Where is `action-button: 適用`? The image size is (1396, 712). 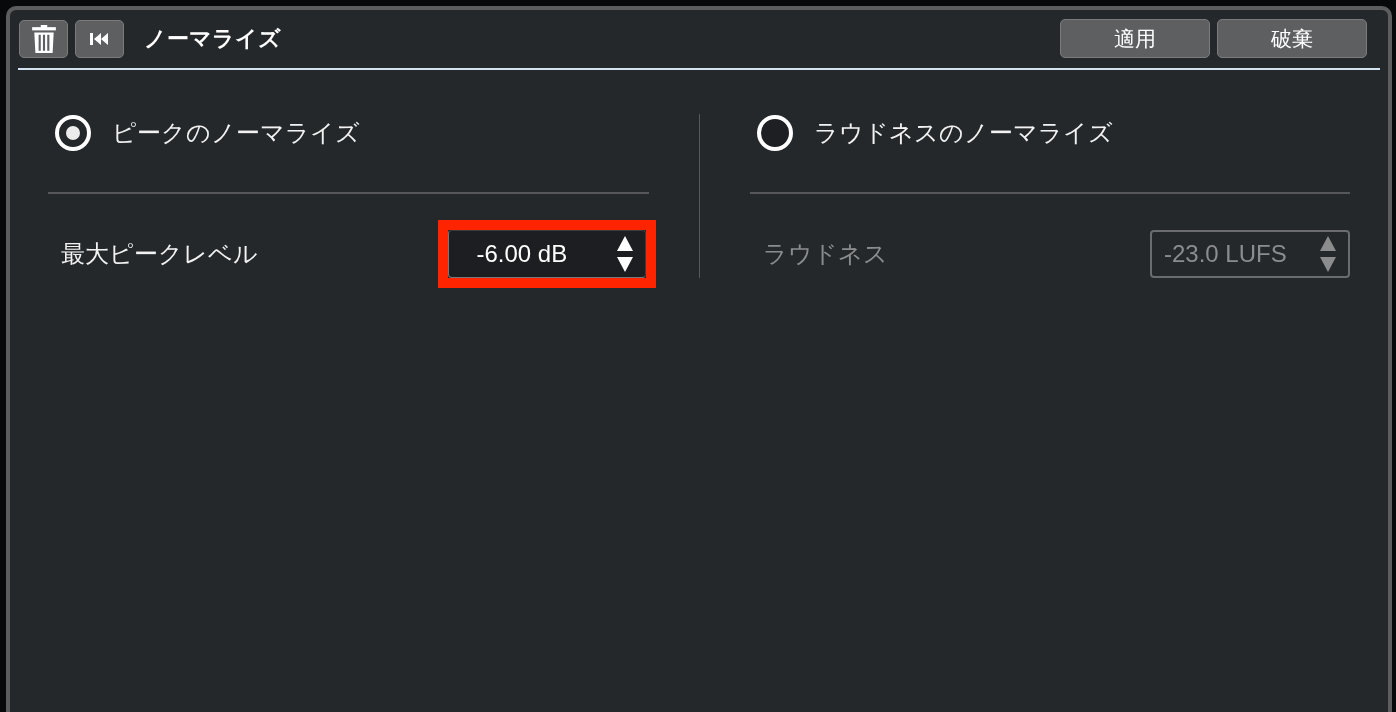 action-button: 適用 is located at coordinates (1135, 38).